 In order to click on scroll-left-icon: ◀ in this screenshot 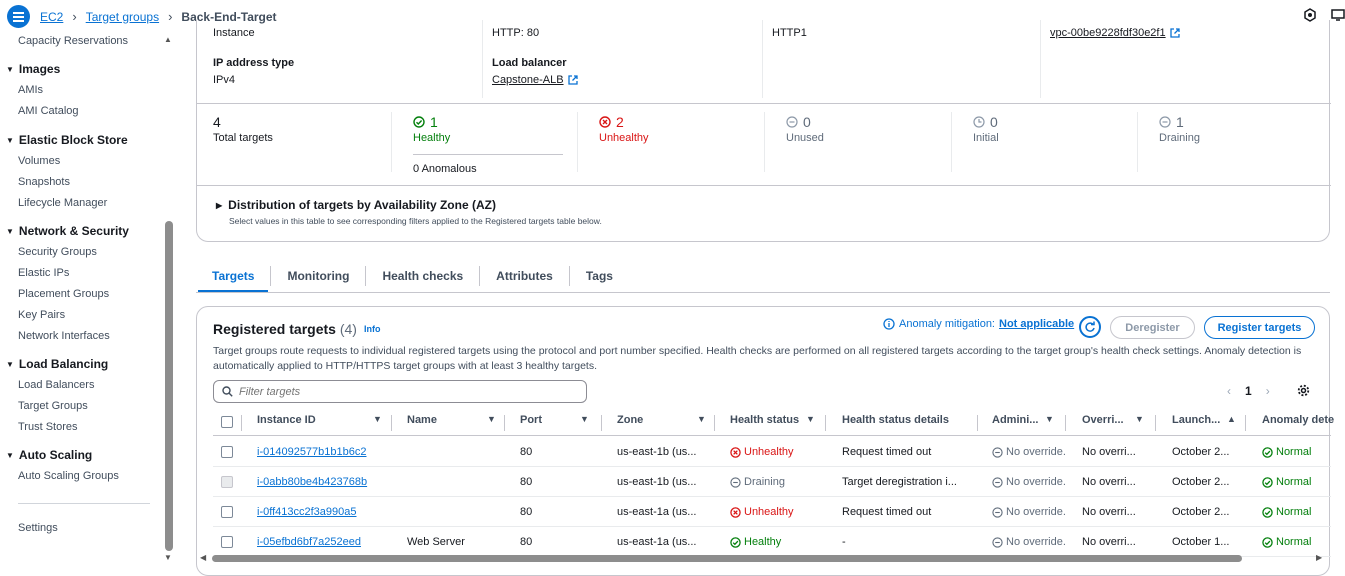, I will do `click(203, 557)`.